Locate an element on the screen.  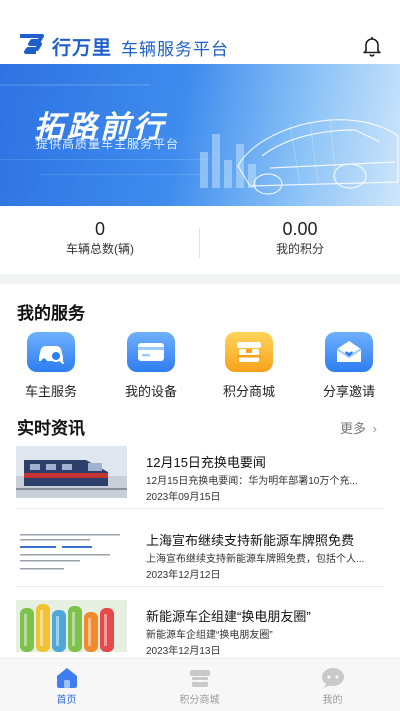
share-mail-icon is located at coordinates (349, 352).